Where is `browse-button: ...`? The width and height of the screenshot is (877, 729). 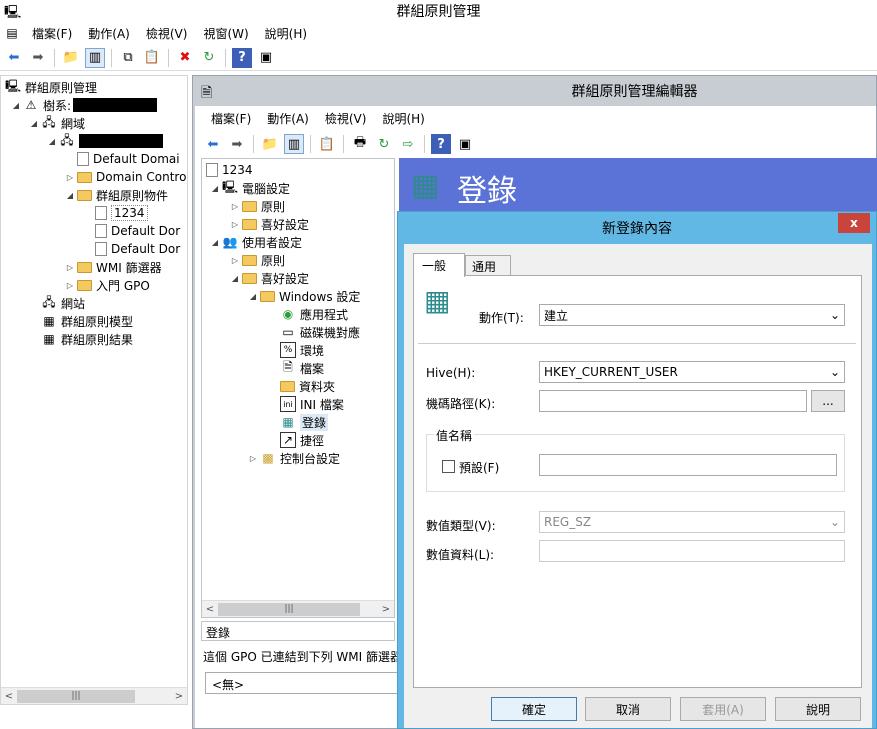 browse-button: ... is located at coordinates (828, 401).